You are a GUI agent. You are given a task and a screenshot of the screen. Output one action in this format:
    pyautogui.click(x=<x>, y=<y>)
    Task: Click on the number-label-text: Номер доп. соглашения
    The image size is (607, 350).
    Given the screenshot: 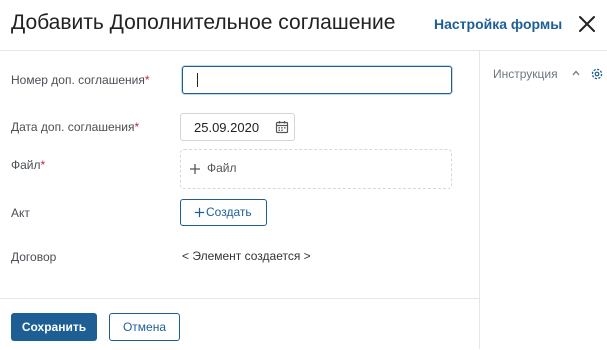 What is the action you would take?
    pyautogui.click(x=78, y=80)
    